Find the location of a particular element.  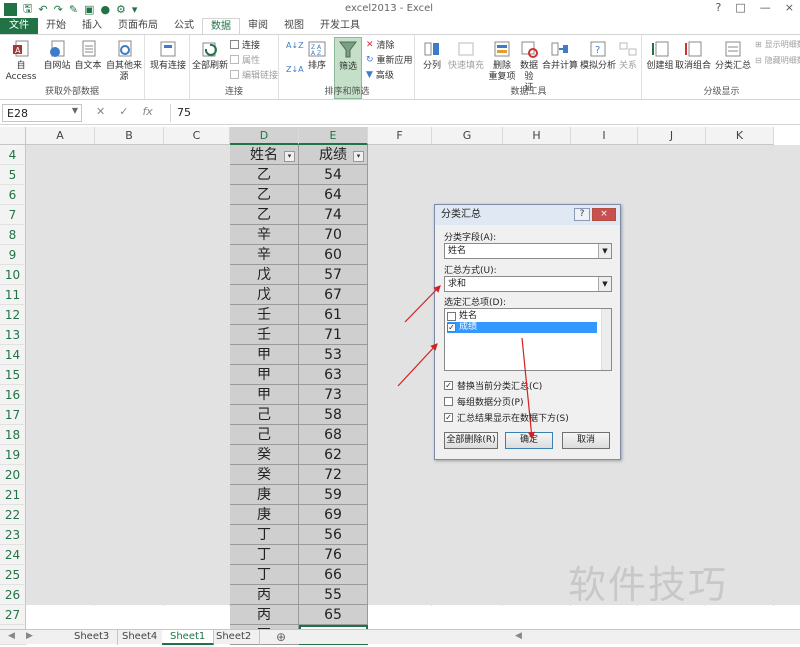

edit-links-button: 编辑链接 is located at coordinates (254, 74).